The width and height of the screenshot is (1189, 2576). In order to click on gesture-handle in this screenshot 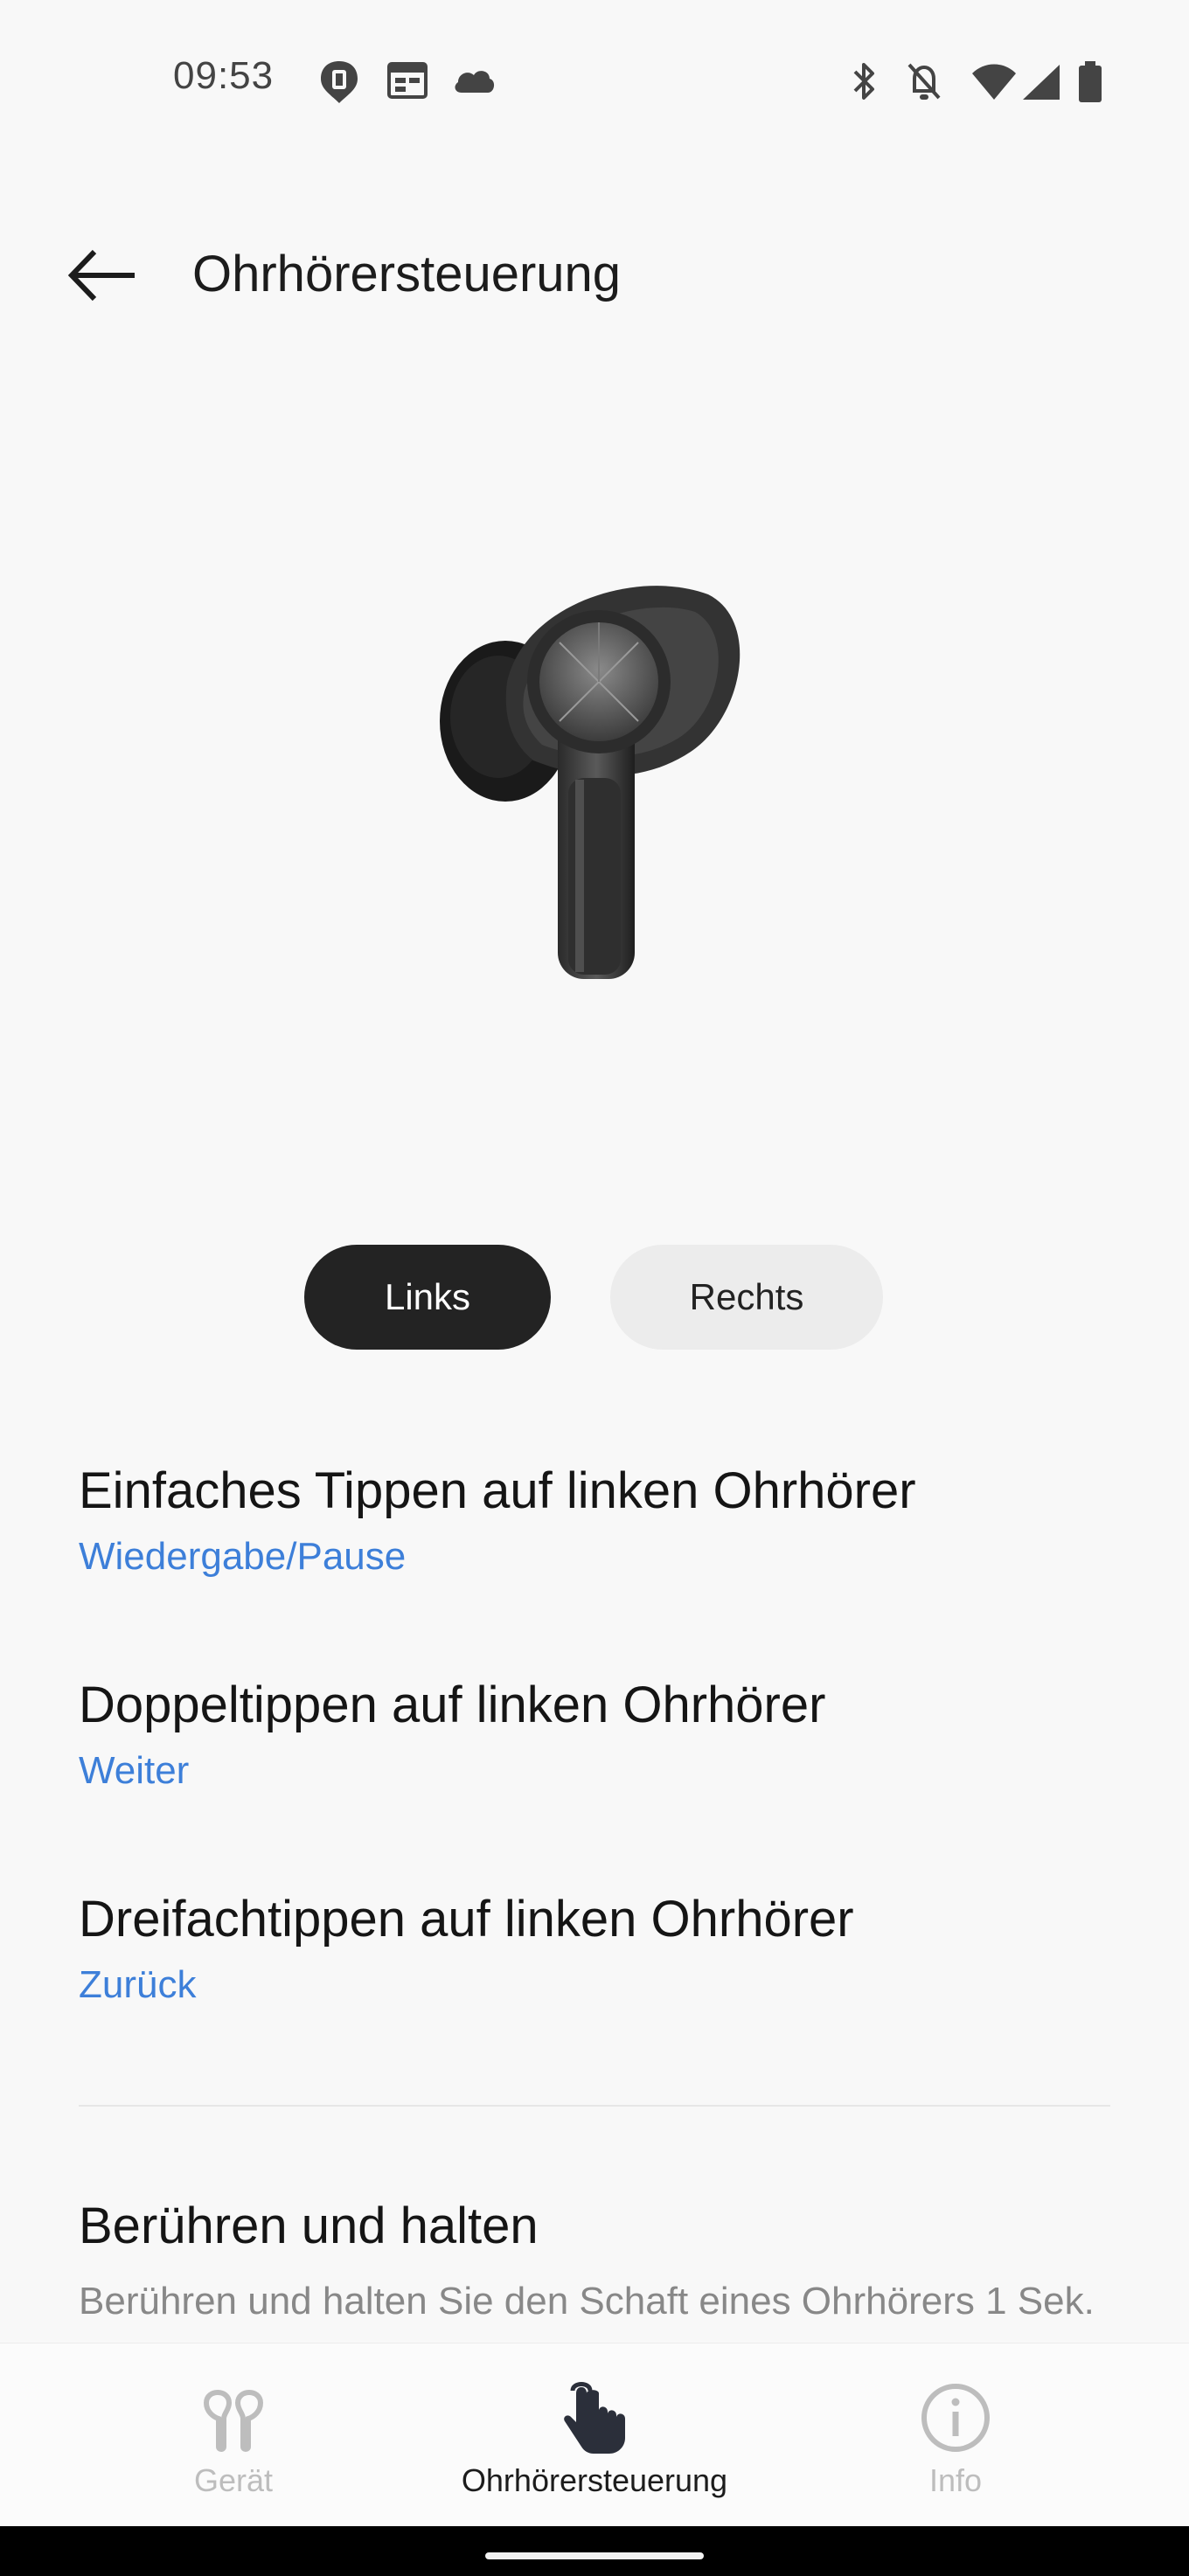, I will do `click(594, 2555)`.